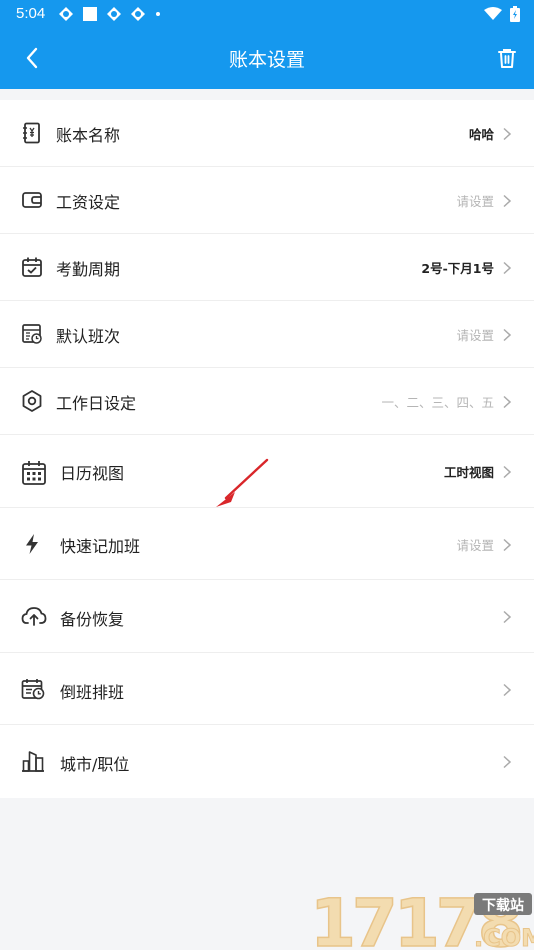  What do you see at coordinates (437, 402) in the screenshot?
I see `row-value: 一、二、三、四、五` at bounding box center [437, 402].